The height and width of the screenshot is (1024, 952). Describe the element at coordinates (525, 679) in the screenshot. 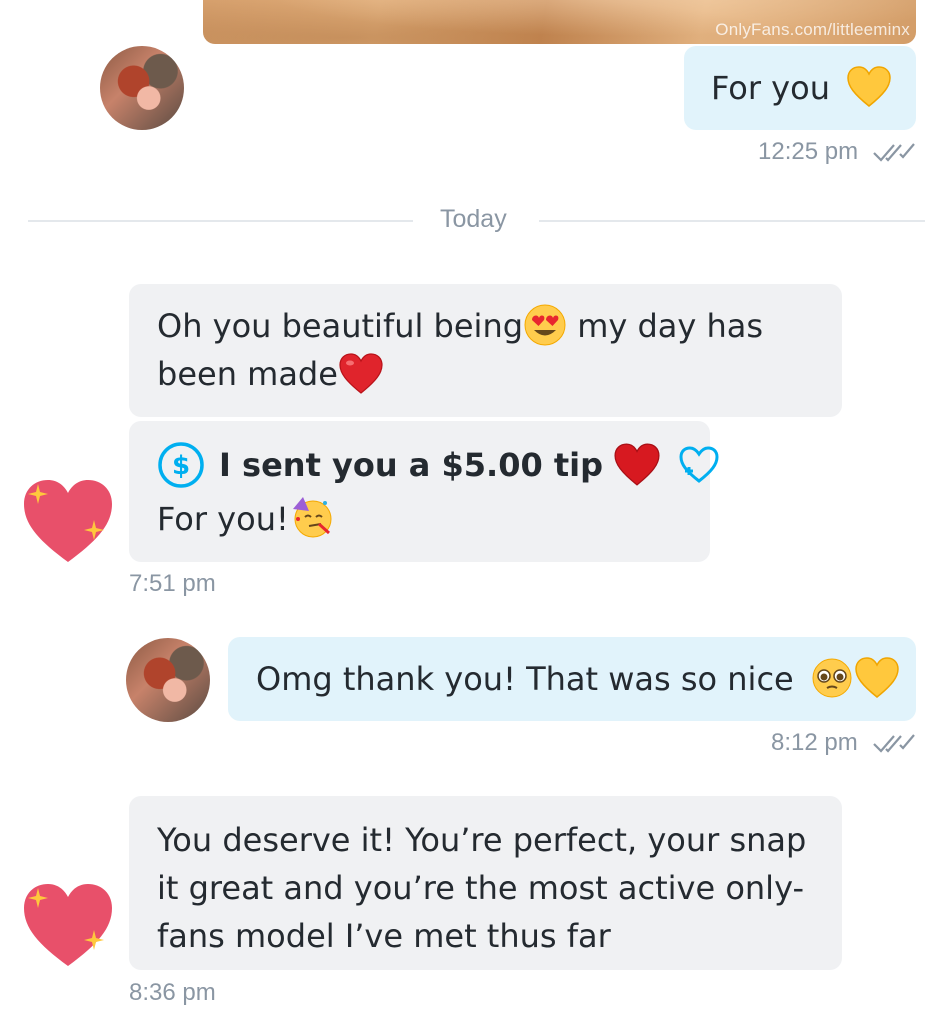

I see `message-text: Omg thank you! That was so nice` at that location.